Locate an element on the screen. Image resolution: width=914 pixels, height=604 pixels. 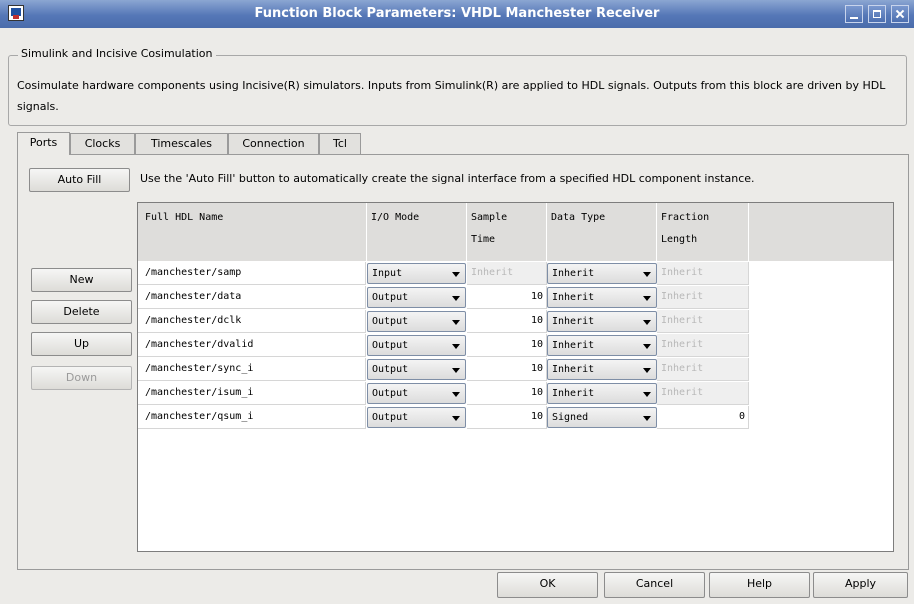
column-header-mode: I/O Mode is located at coordinates (395, 218).